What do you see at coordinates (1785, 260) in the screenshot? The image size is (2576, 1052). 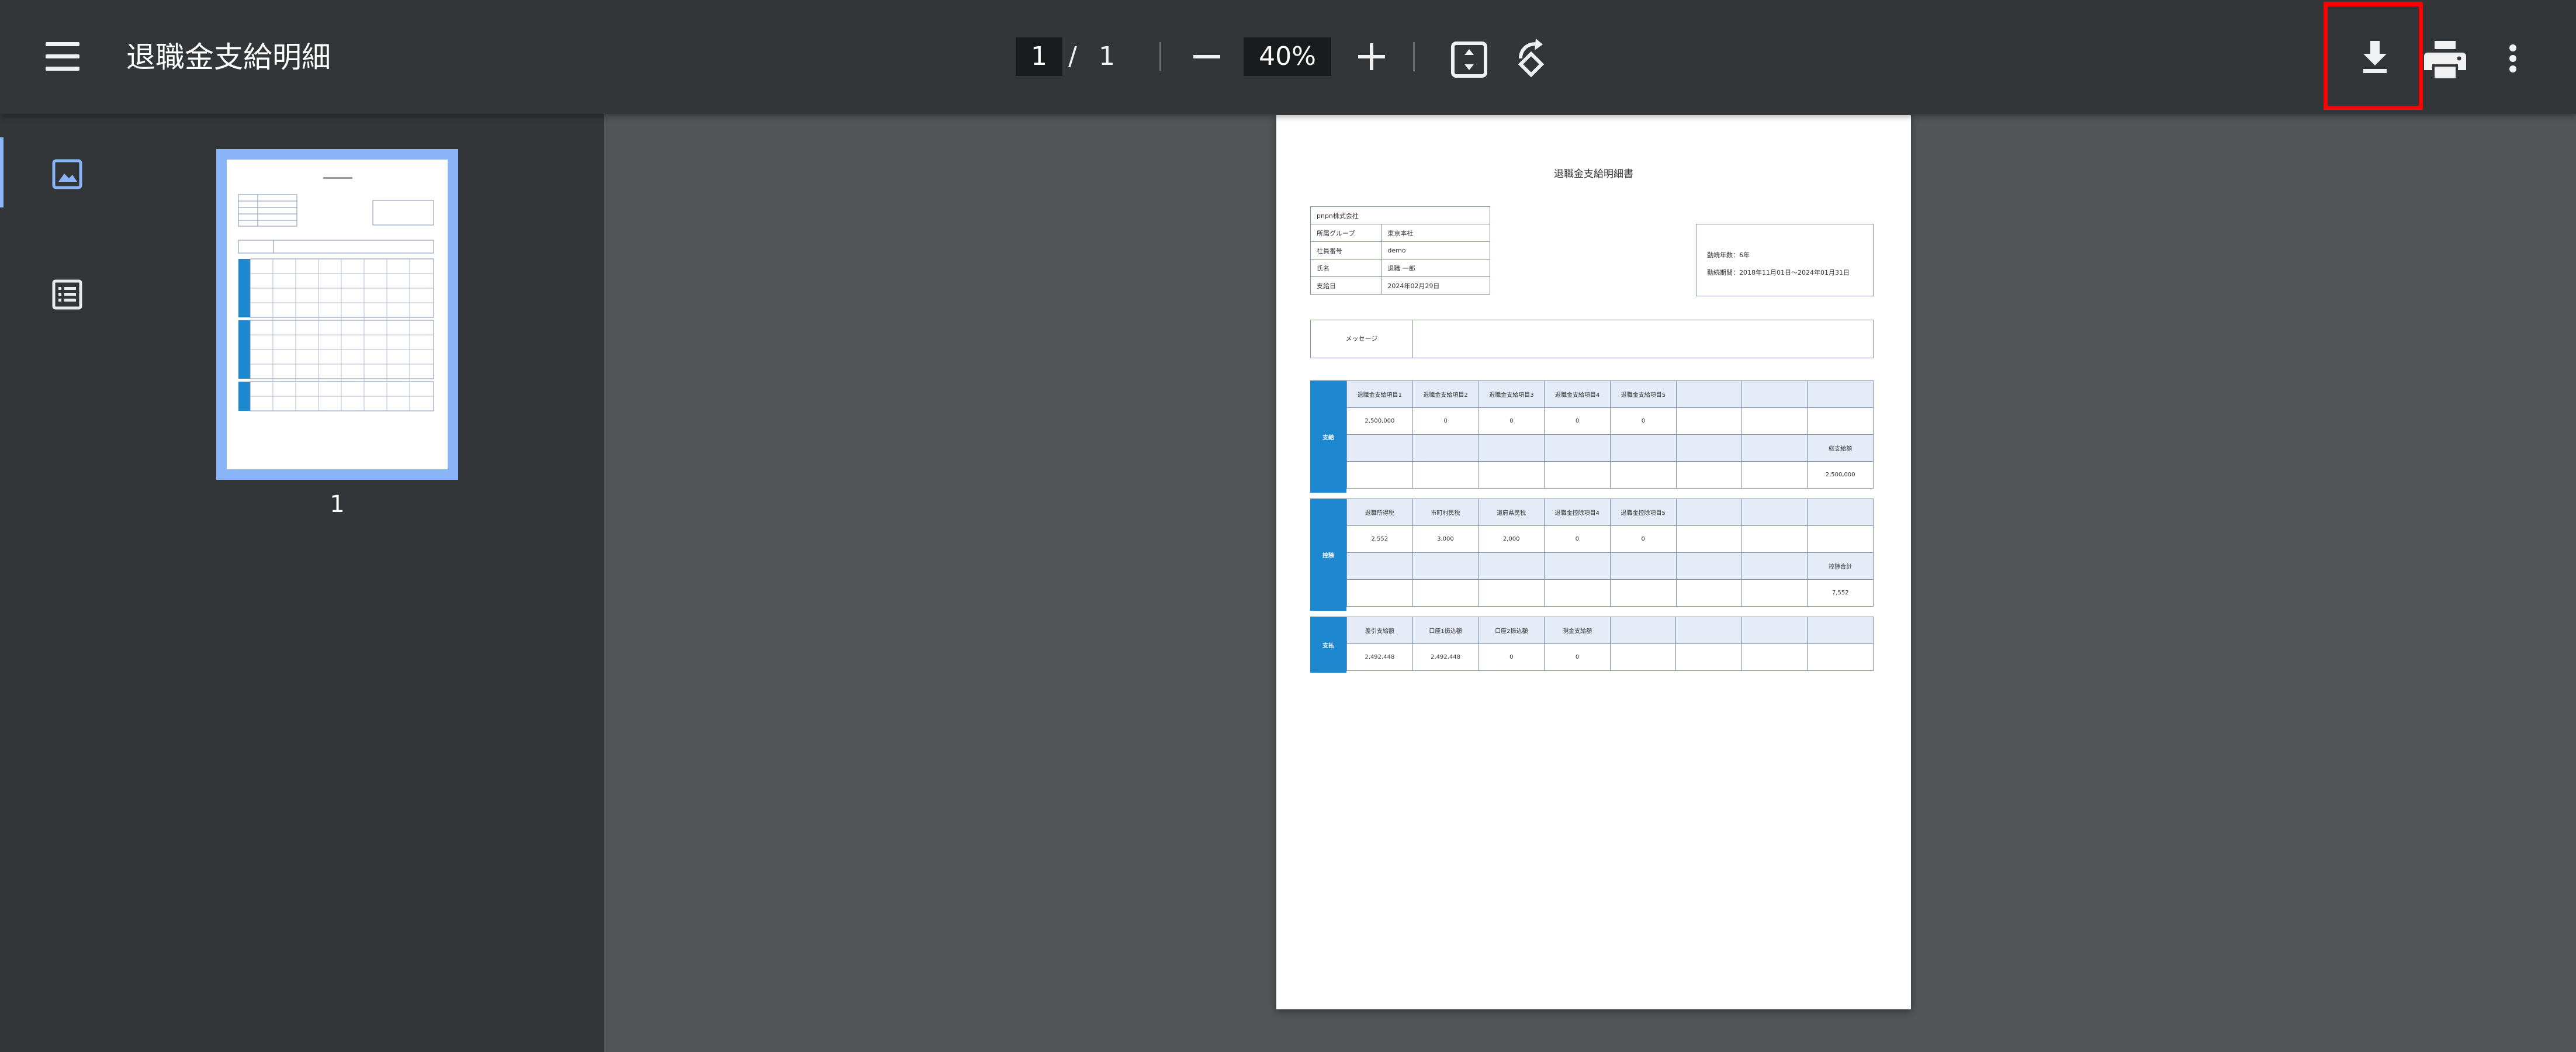 I see `employment-period-box: 勤続年数：6年 勤続期間：2018年11月01日～2024年01月31日` at bounding box center [1785, 260].